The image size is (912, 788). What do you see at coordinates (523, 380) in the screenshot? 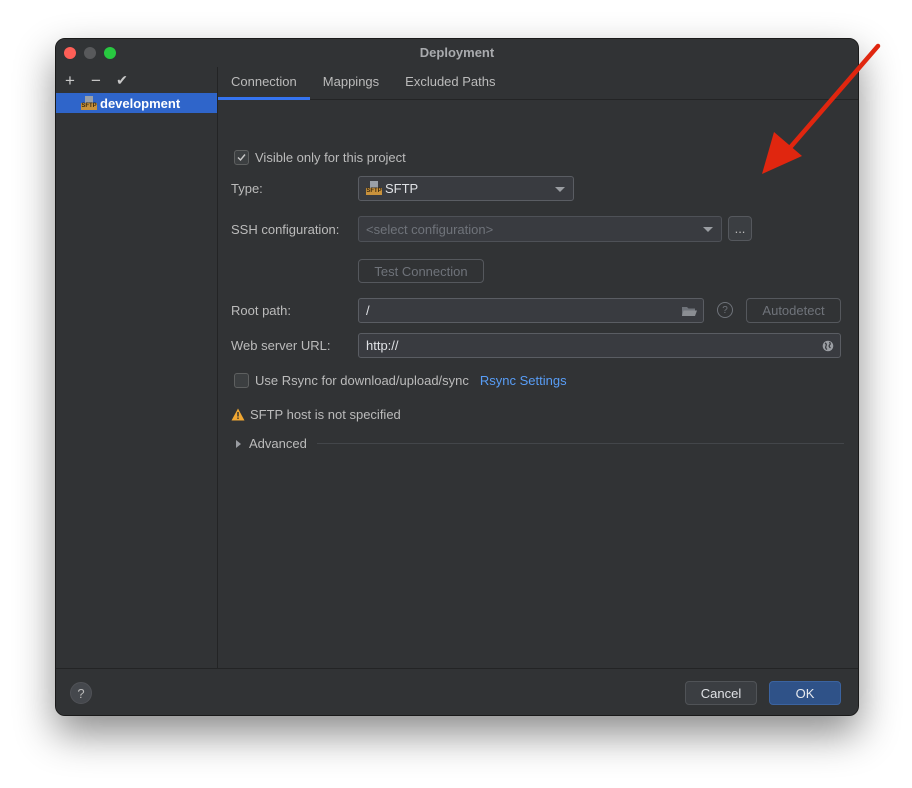
I see `rsync-settings-link: Rsync Settings` at bounding box center [523, 380].